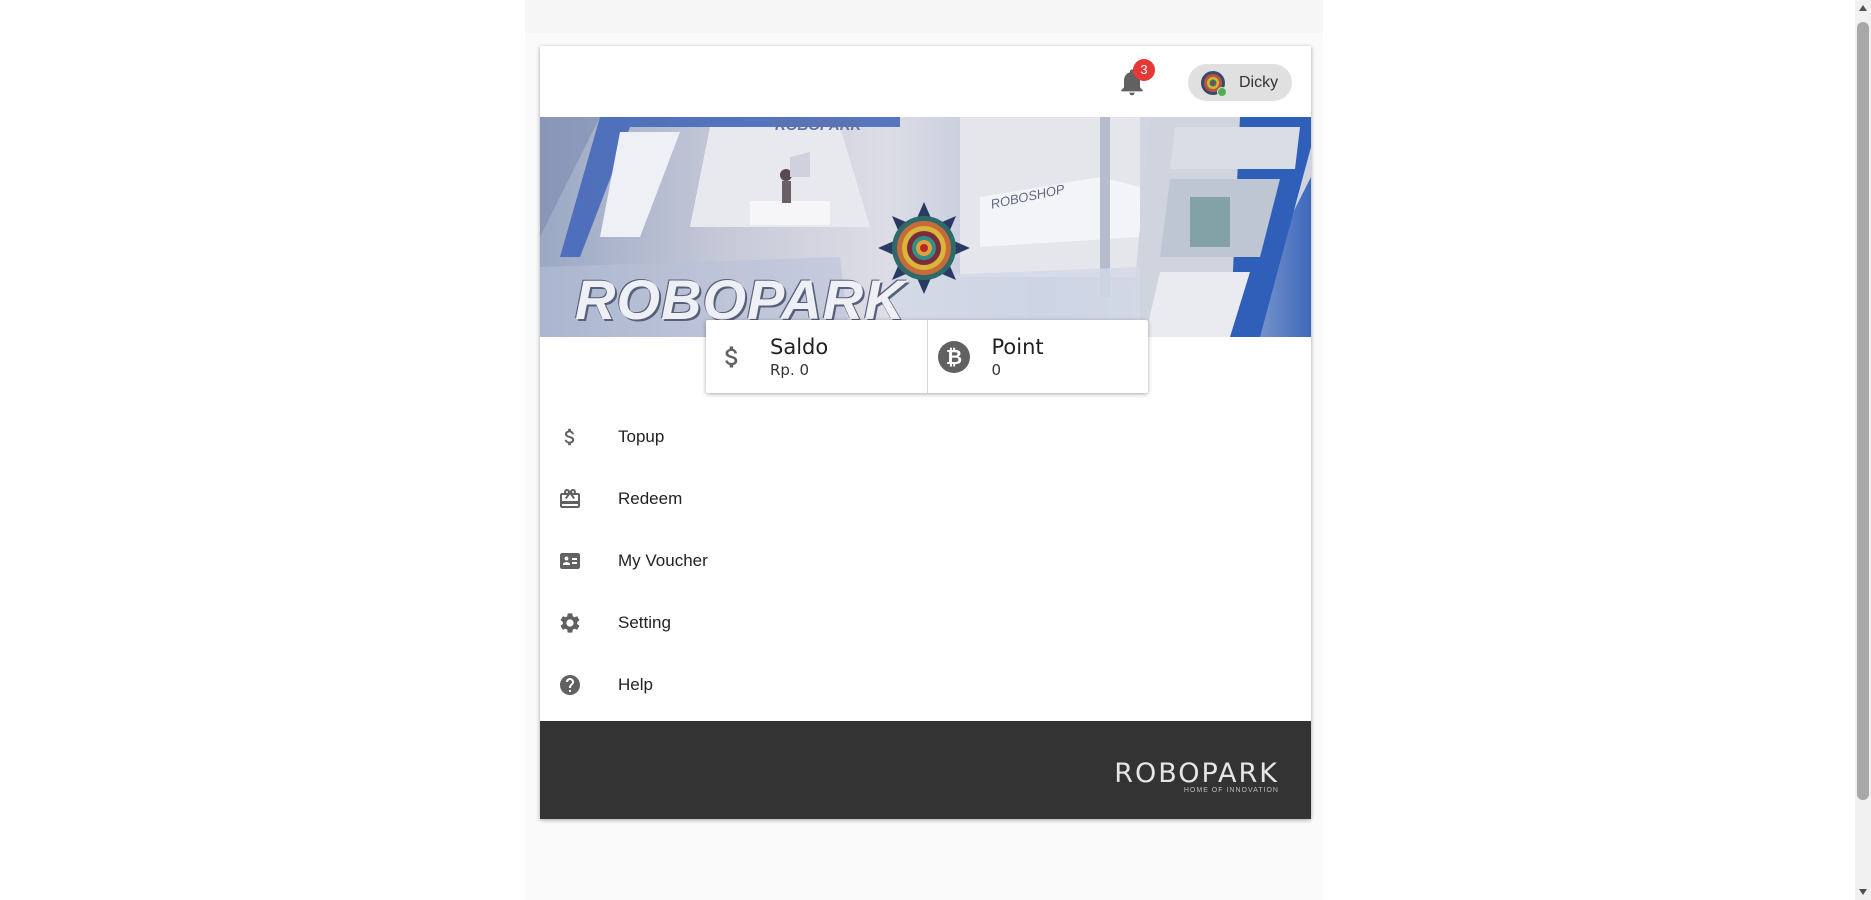 The width and height of the screenshot is (1871, 900). Describe the element at coordinates (925, 499) in the screenshot. I see `menu-item-redeem: Redeem` at that location.